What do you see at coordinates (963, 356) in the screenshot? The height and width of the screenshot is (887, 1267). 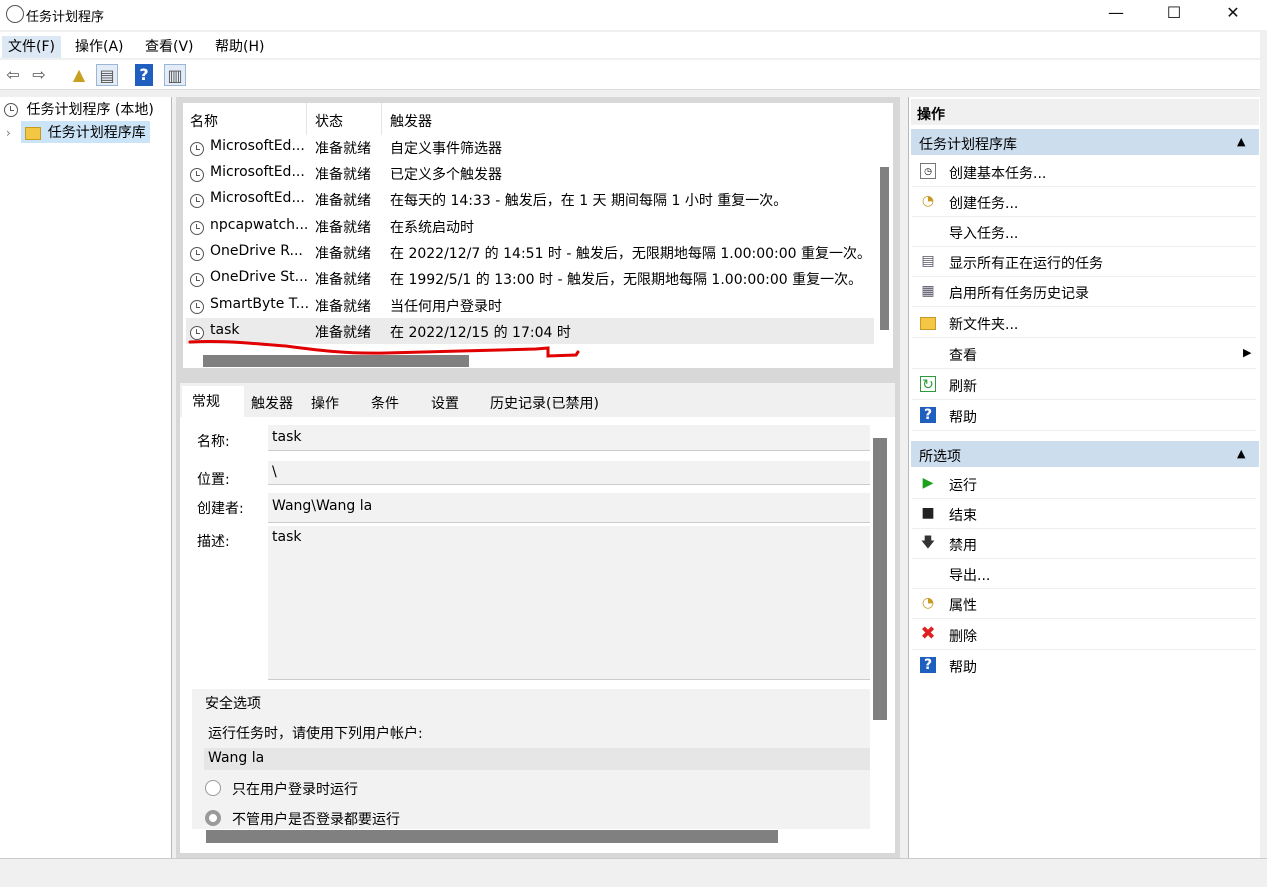 I see `action-label: 查看` at bounding box center [963, 356].